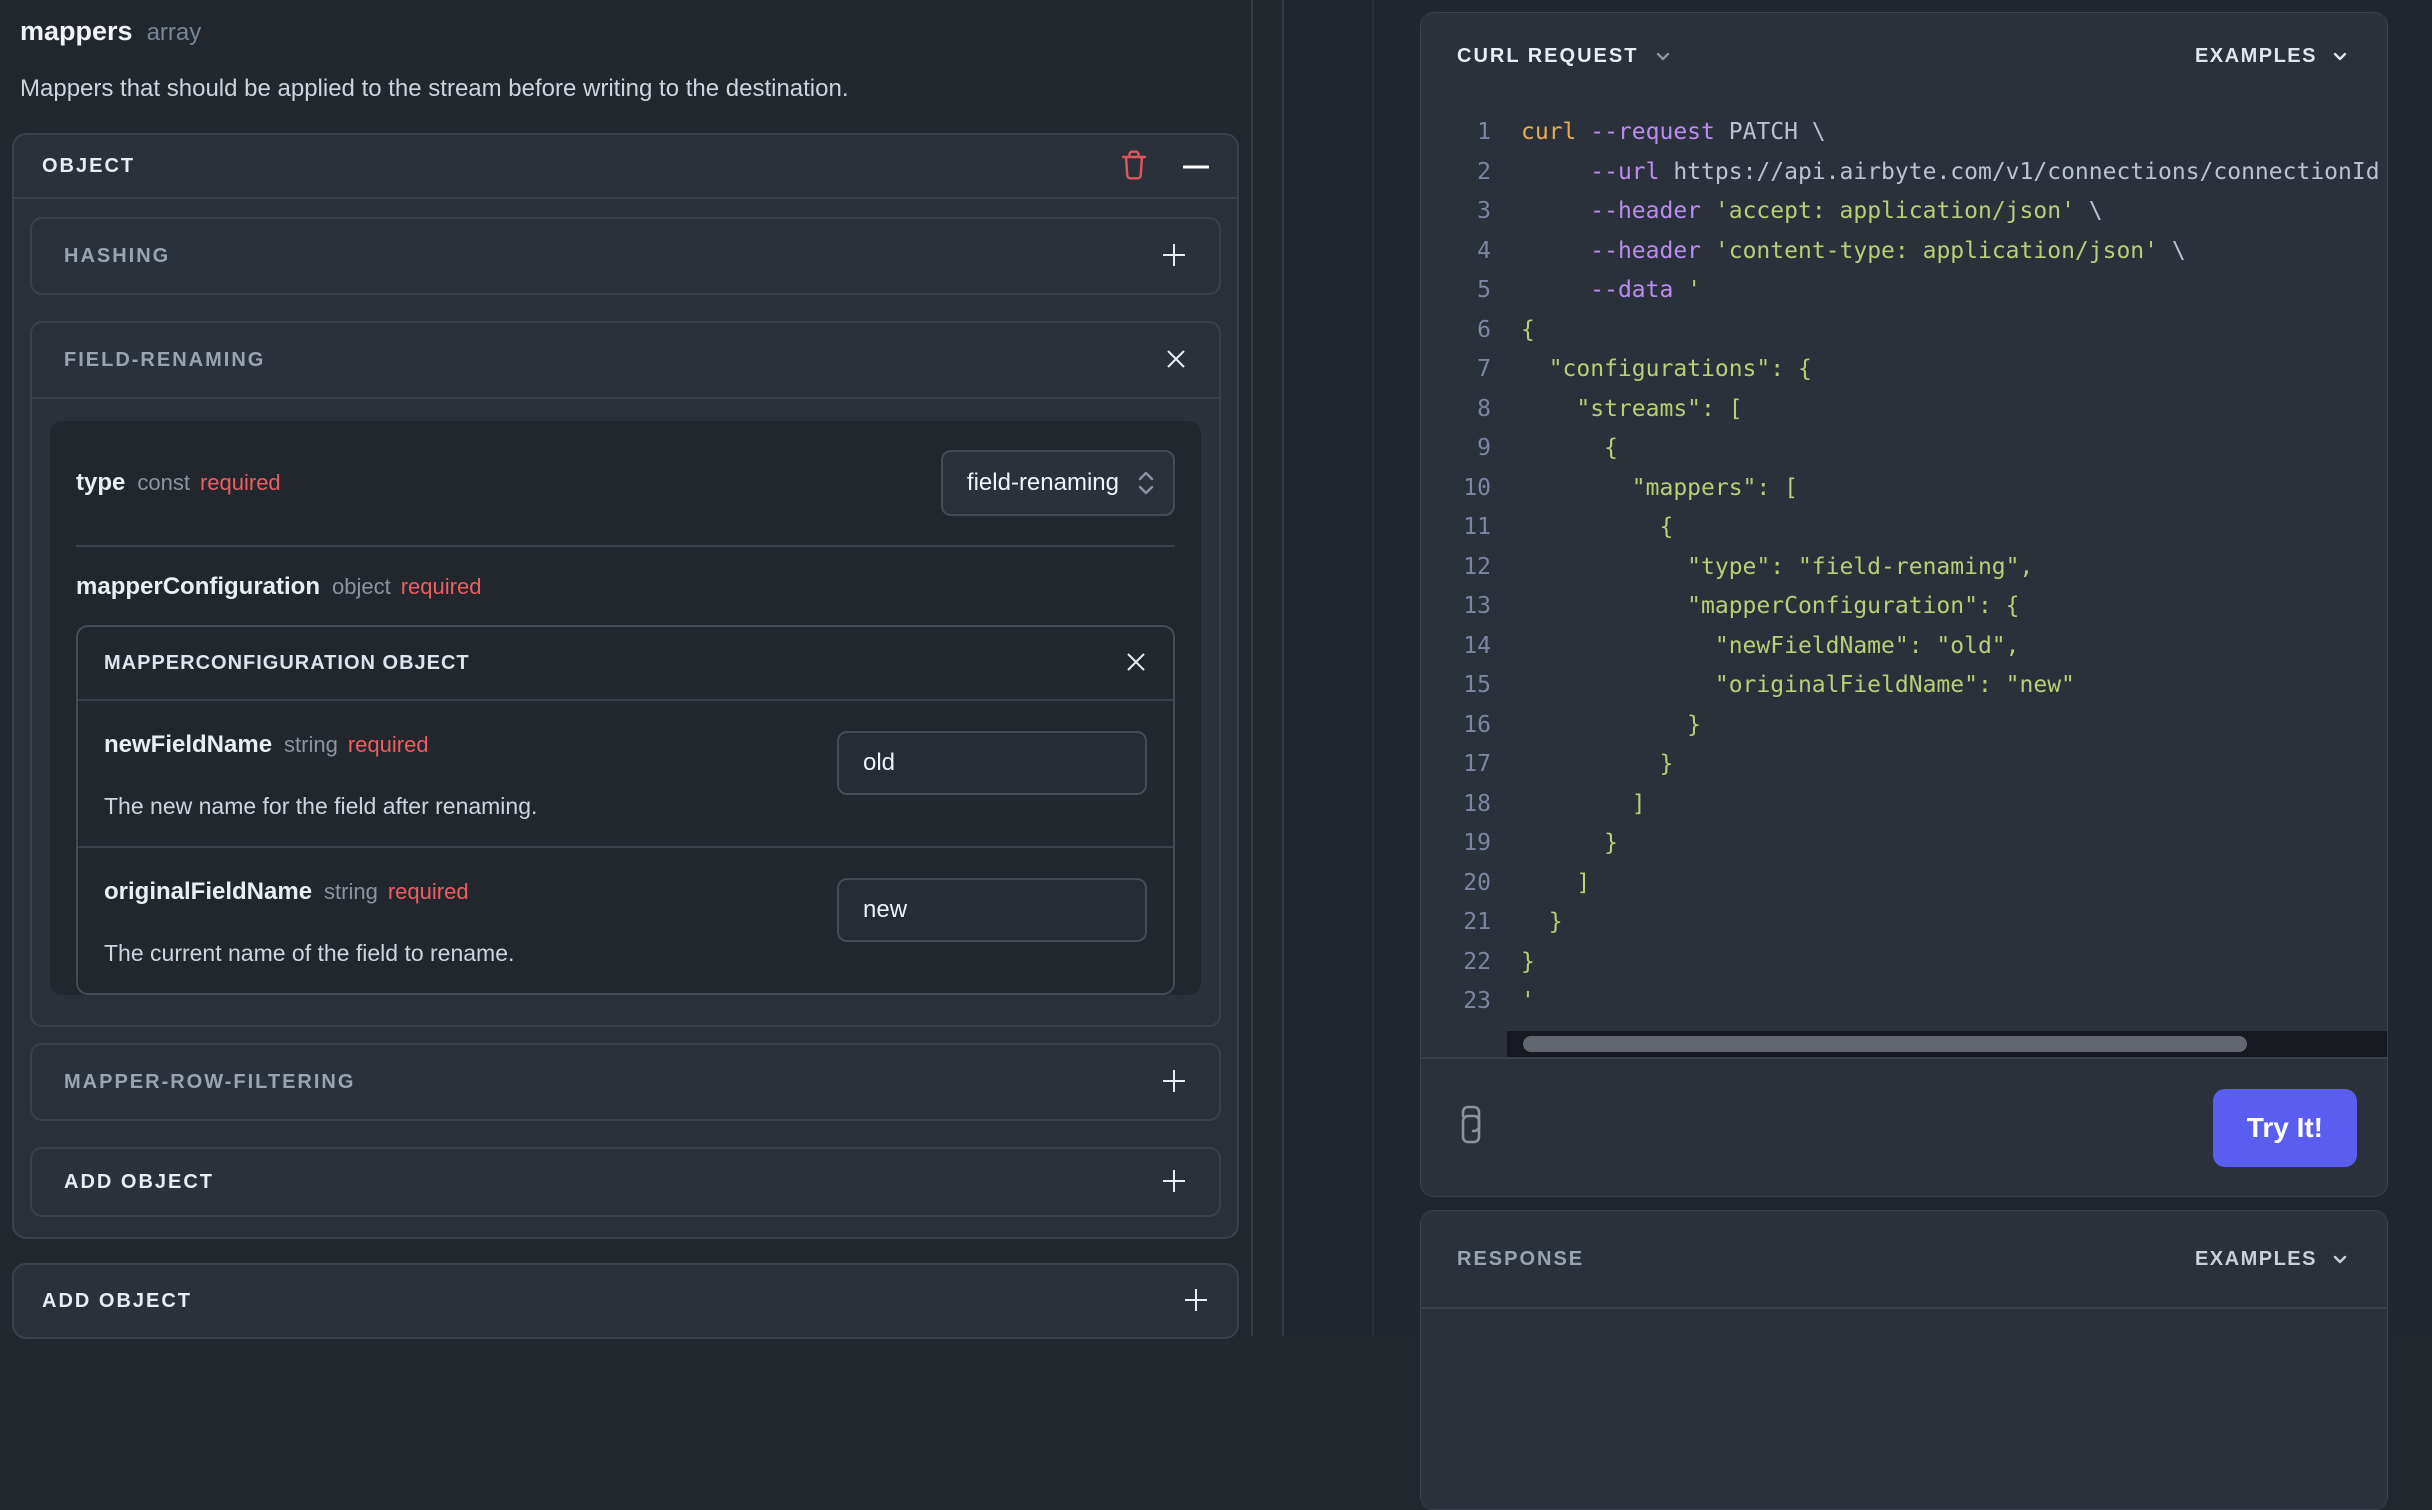 Image resolution: width=2432 pixels, height=1510 pixels. Describe the element at coordinates (1484, 132) in the screenshot. I see `line-number: 1` at that location.